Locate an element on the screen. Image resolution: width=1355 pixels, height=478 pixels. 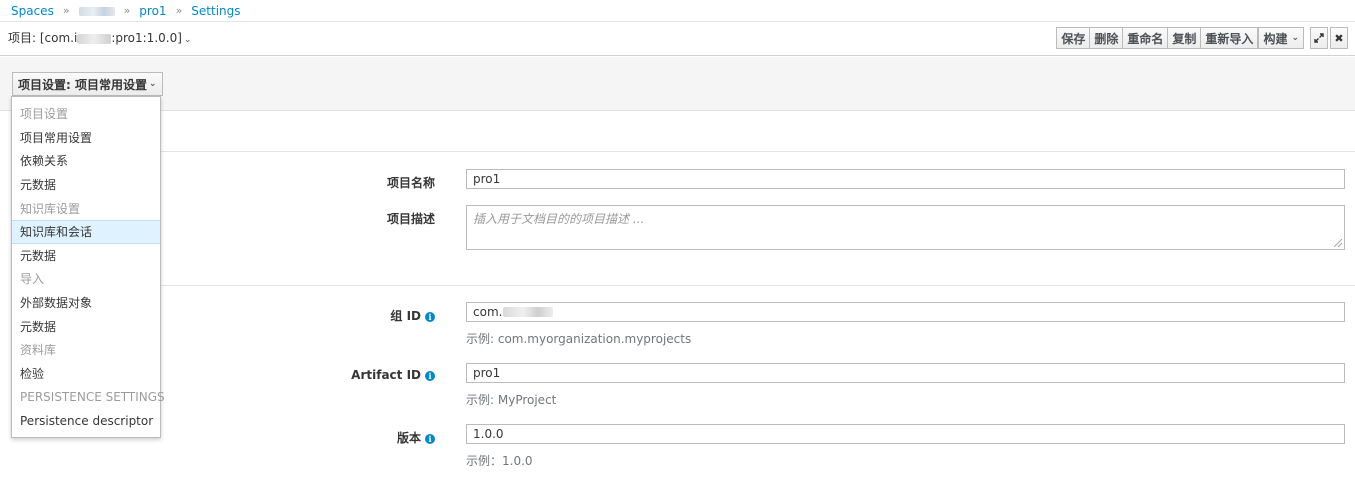
menu-item: 外部数据对象 is located at coordinates (86, 303).